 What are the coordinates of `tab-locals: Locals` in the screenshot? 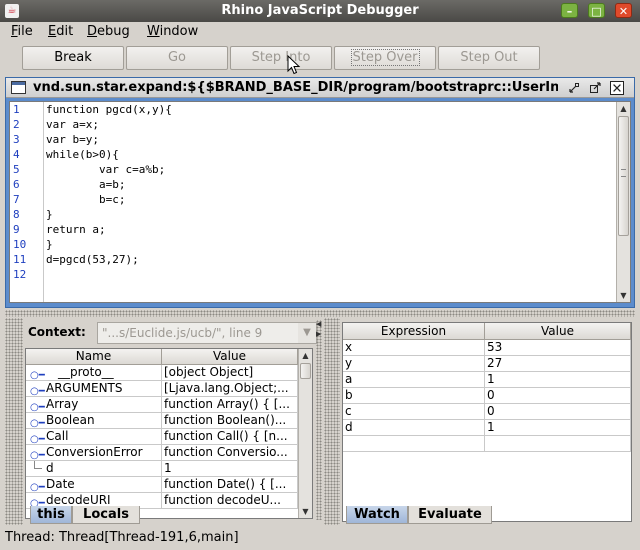 It's located at (106, 515).